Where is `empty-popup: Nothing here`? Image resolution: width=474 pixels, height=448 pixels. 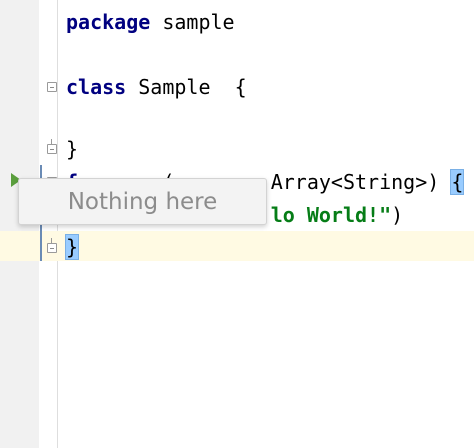
empty-popup: Nothing here is located at coordinates (142, 201).